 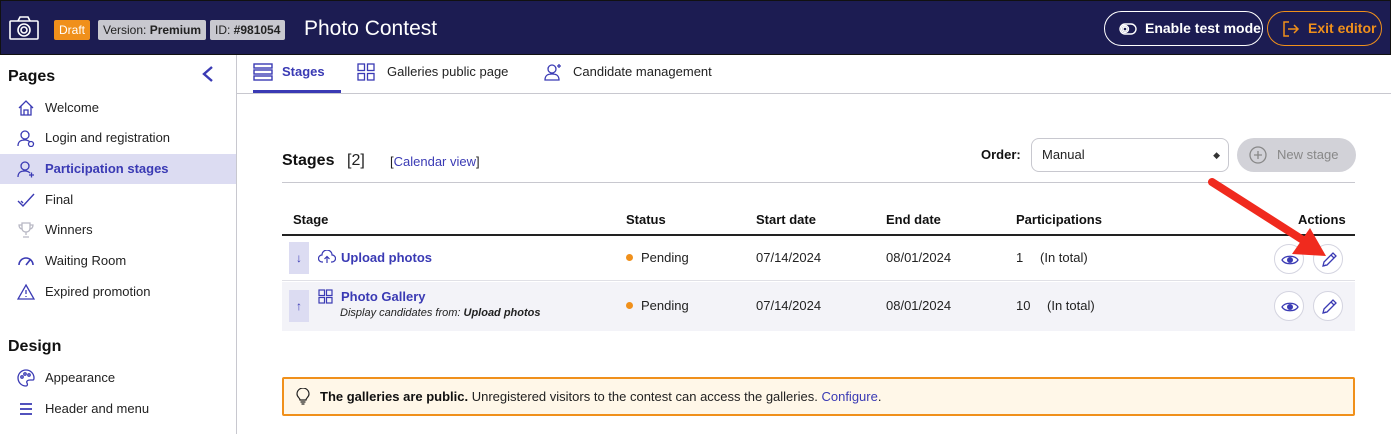 What do you see at coordinates (786, 219) in the screenshot?
I see `column-header-start-date: Start date` at bounding box center [786, 219].